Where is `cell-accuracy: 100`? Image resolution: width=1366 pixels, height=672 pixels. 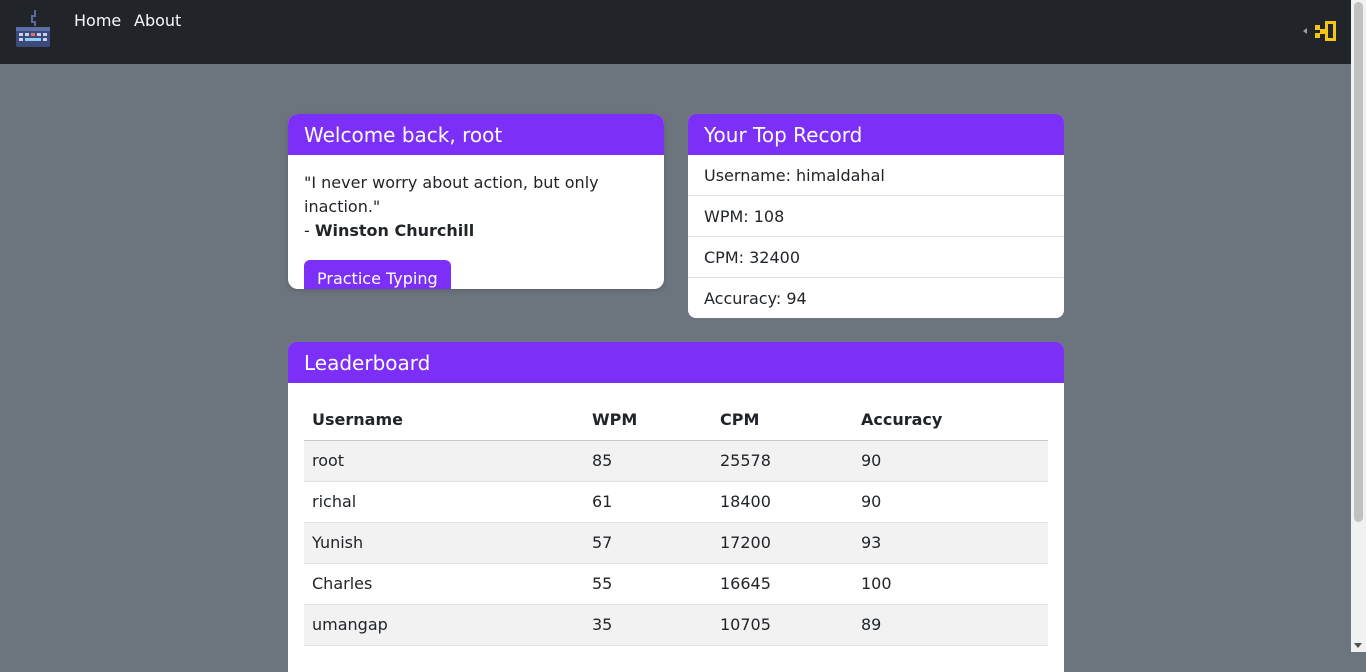 cell-accuracy: 100 is located at coordinates (950, 584).